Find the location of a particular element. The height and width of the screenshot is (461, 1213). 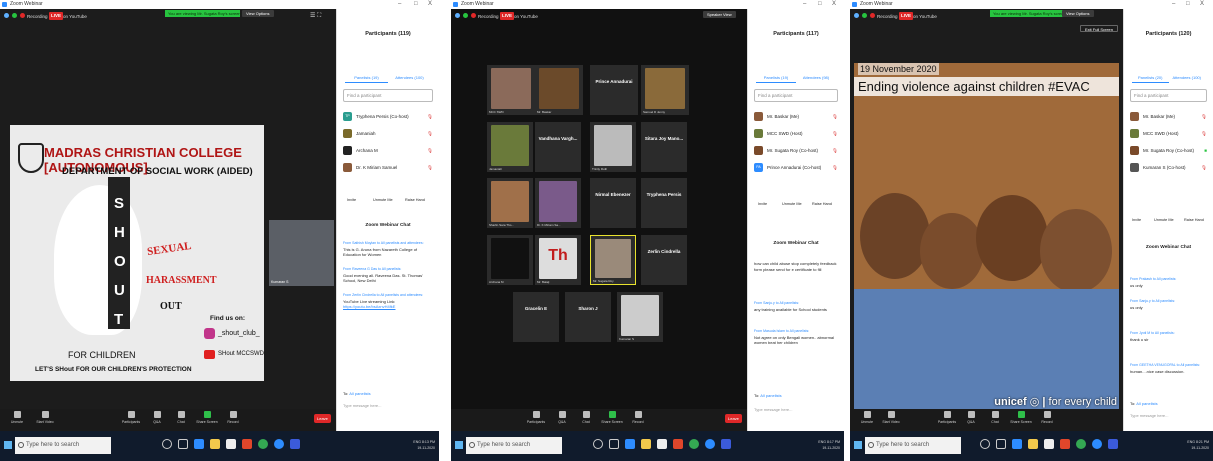

record-button: Record is located at coordinates (233, 417).